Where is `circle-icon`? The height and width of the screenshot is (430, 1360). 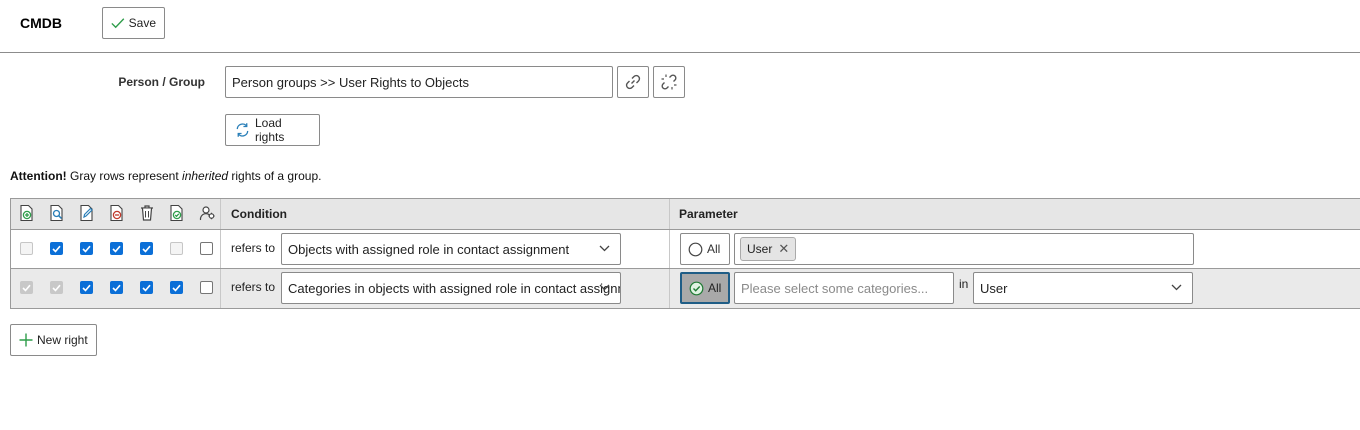 circle-icon is located at coordinates (695, 249).